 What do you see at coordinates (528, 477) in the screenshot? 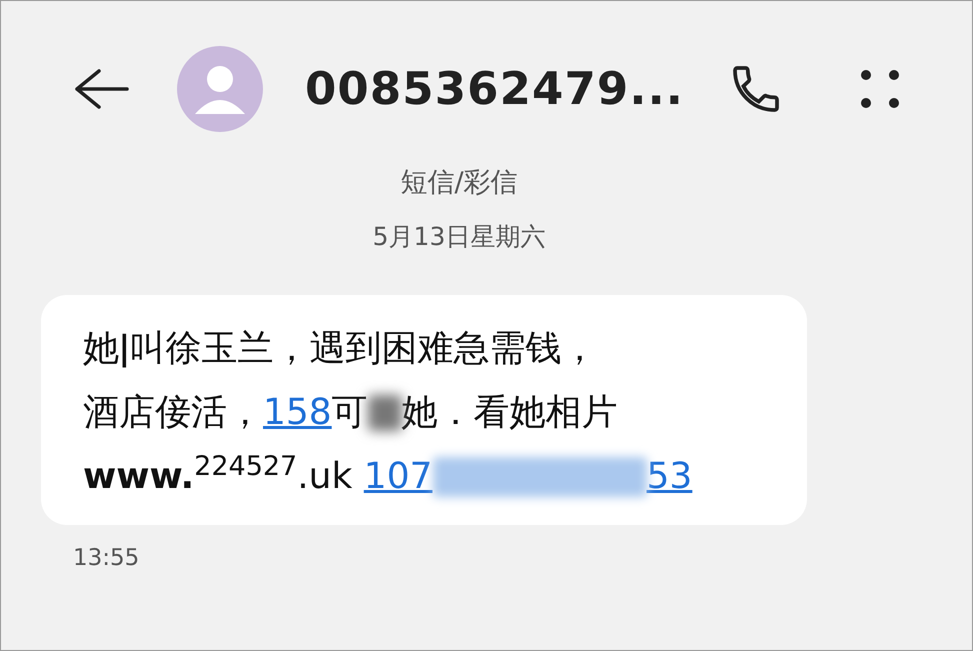
I see `phone-link: 107 53` at bounding box center [528, 477].